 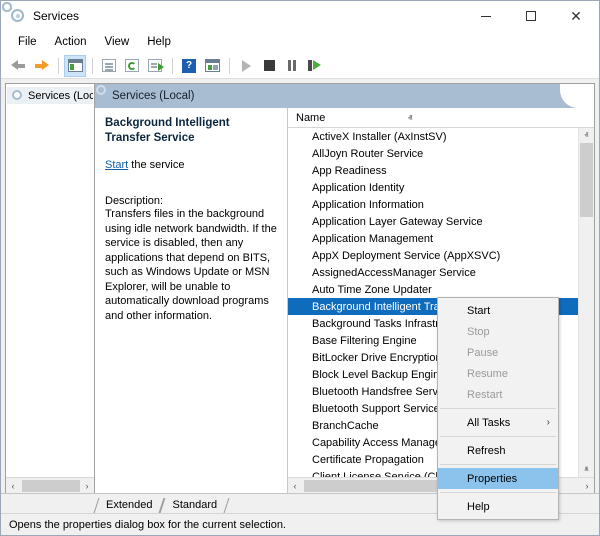 I want to click on forward-button, so click(x=41, y=66).